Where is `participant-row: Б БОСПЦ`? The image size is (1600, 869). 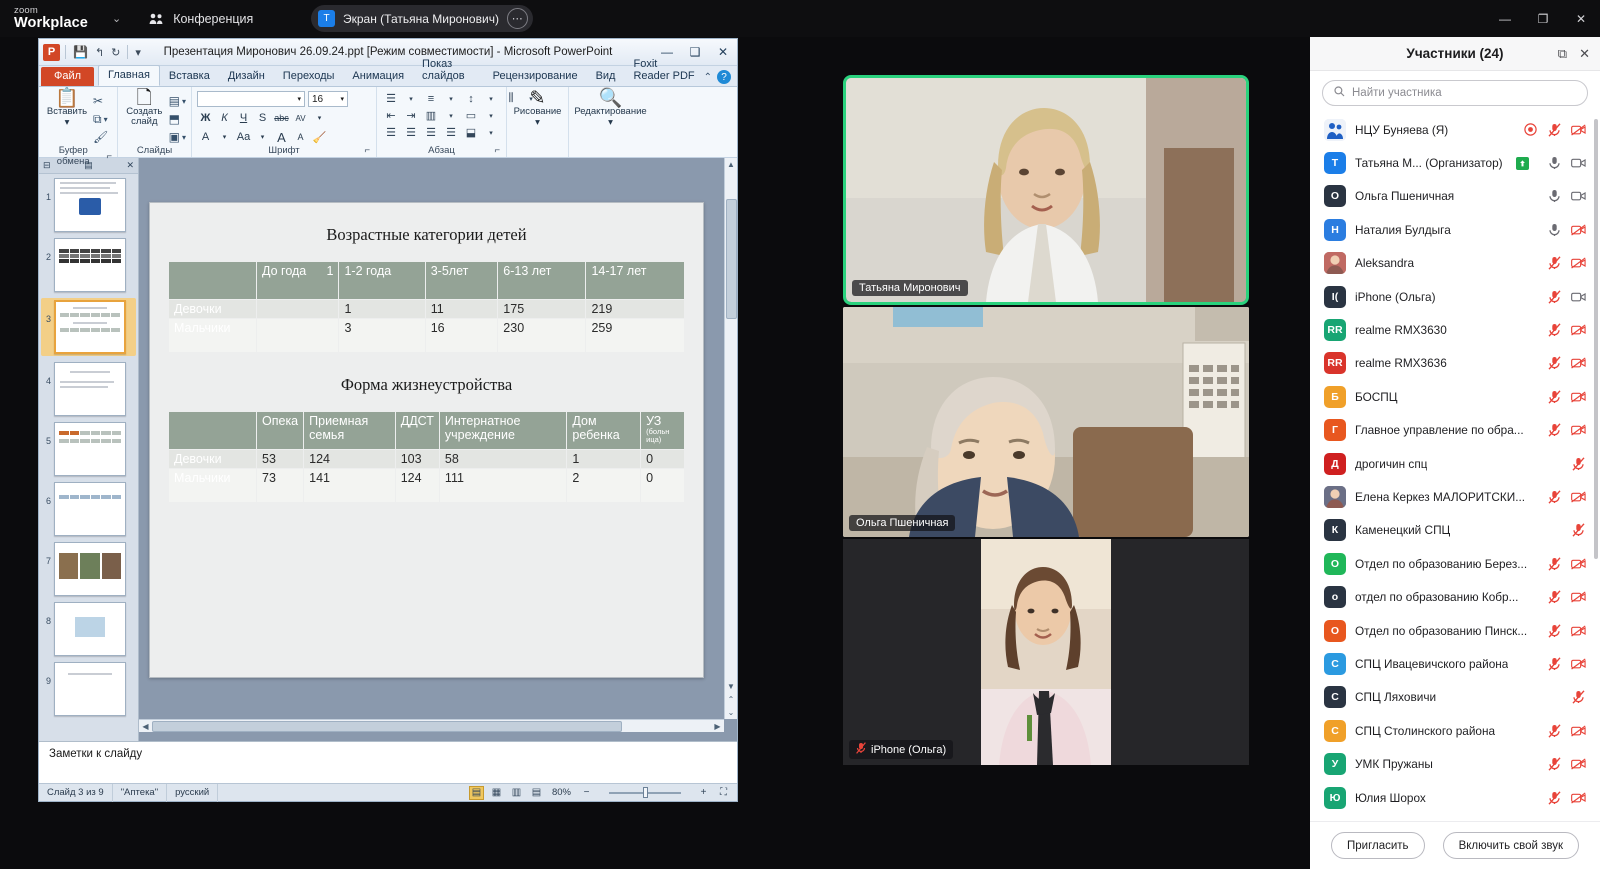
participant-row: Б БОСПЦ is located at coordinates (1455, 396).